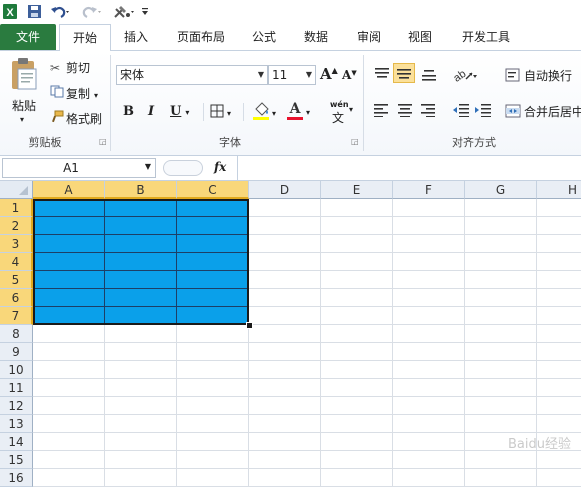  I want to click on cell-c6, so click(213, 298).